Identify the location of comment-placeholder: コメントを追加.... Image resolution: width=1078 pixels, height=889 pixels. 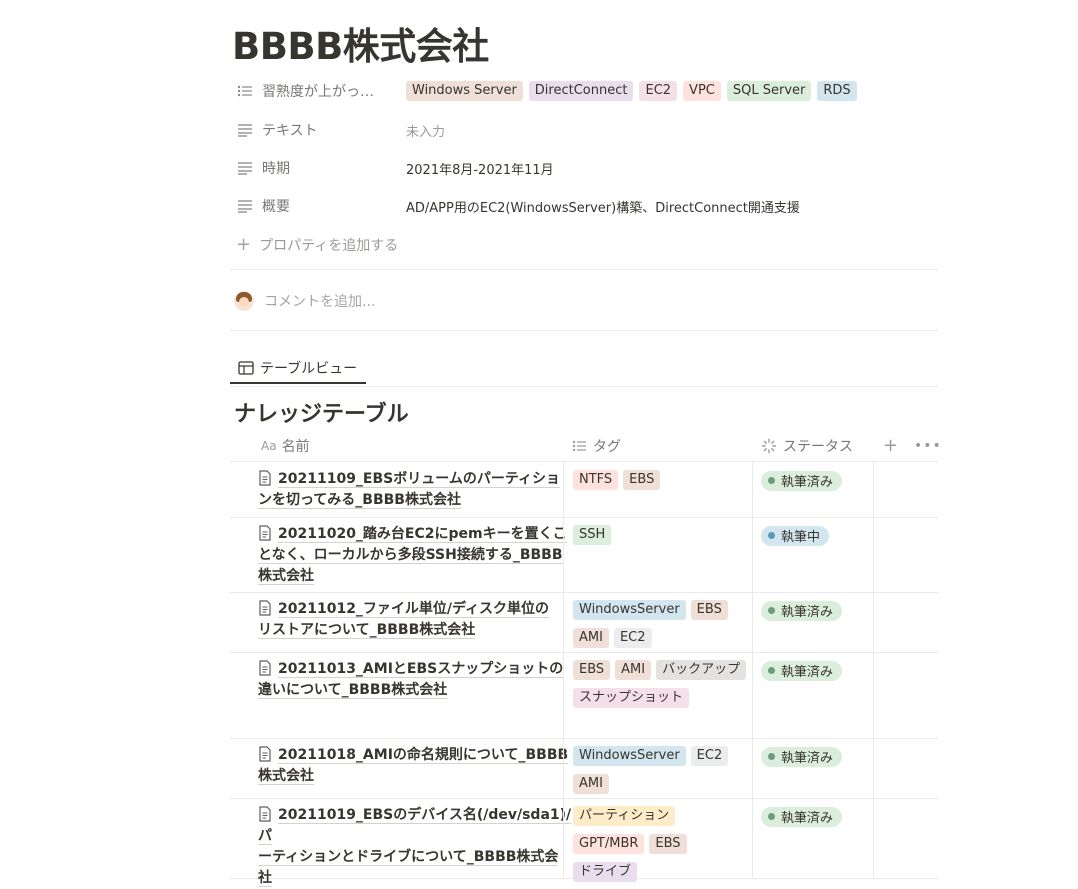
(320, 302).